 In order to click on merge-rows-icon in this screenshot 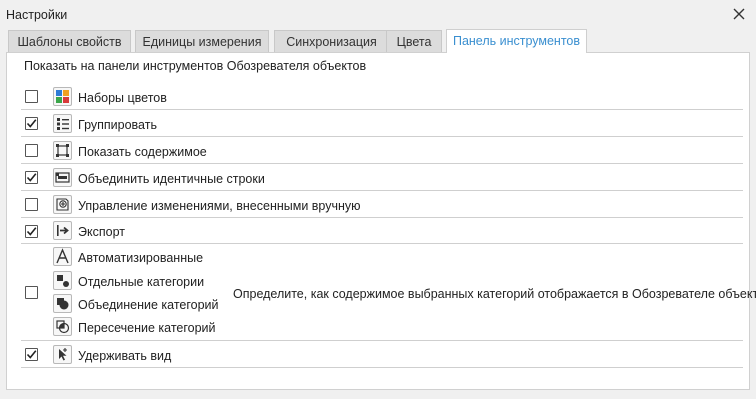, I will do `click(62, 177)`.